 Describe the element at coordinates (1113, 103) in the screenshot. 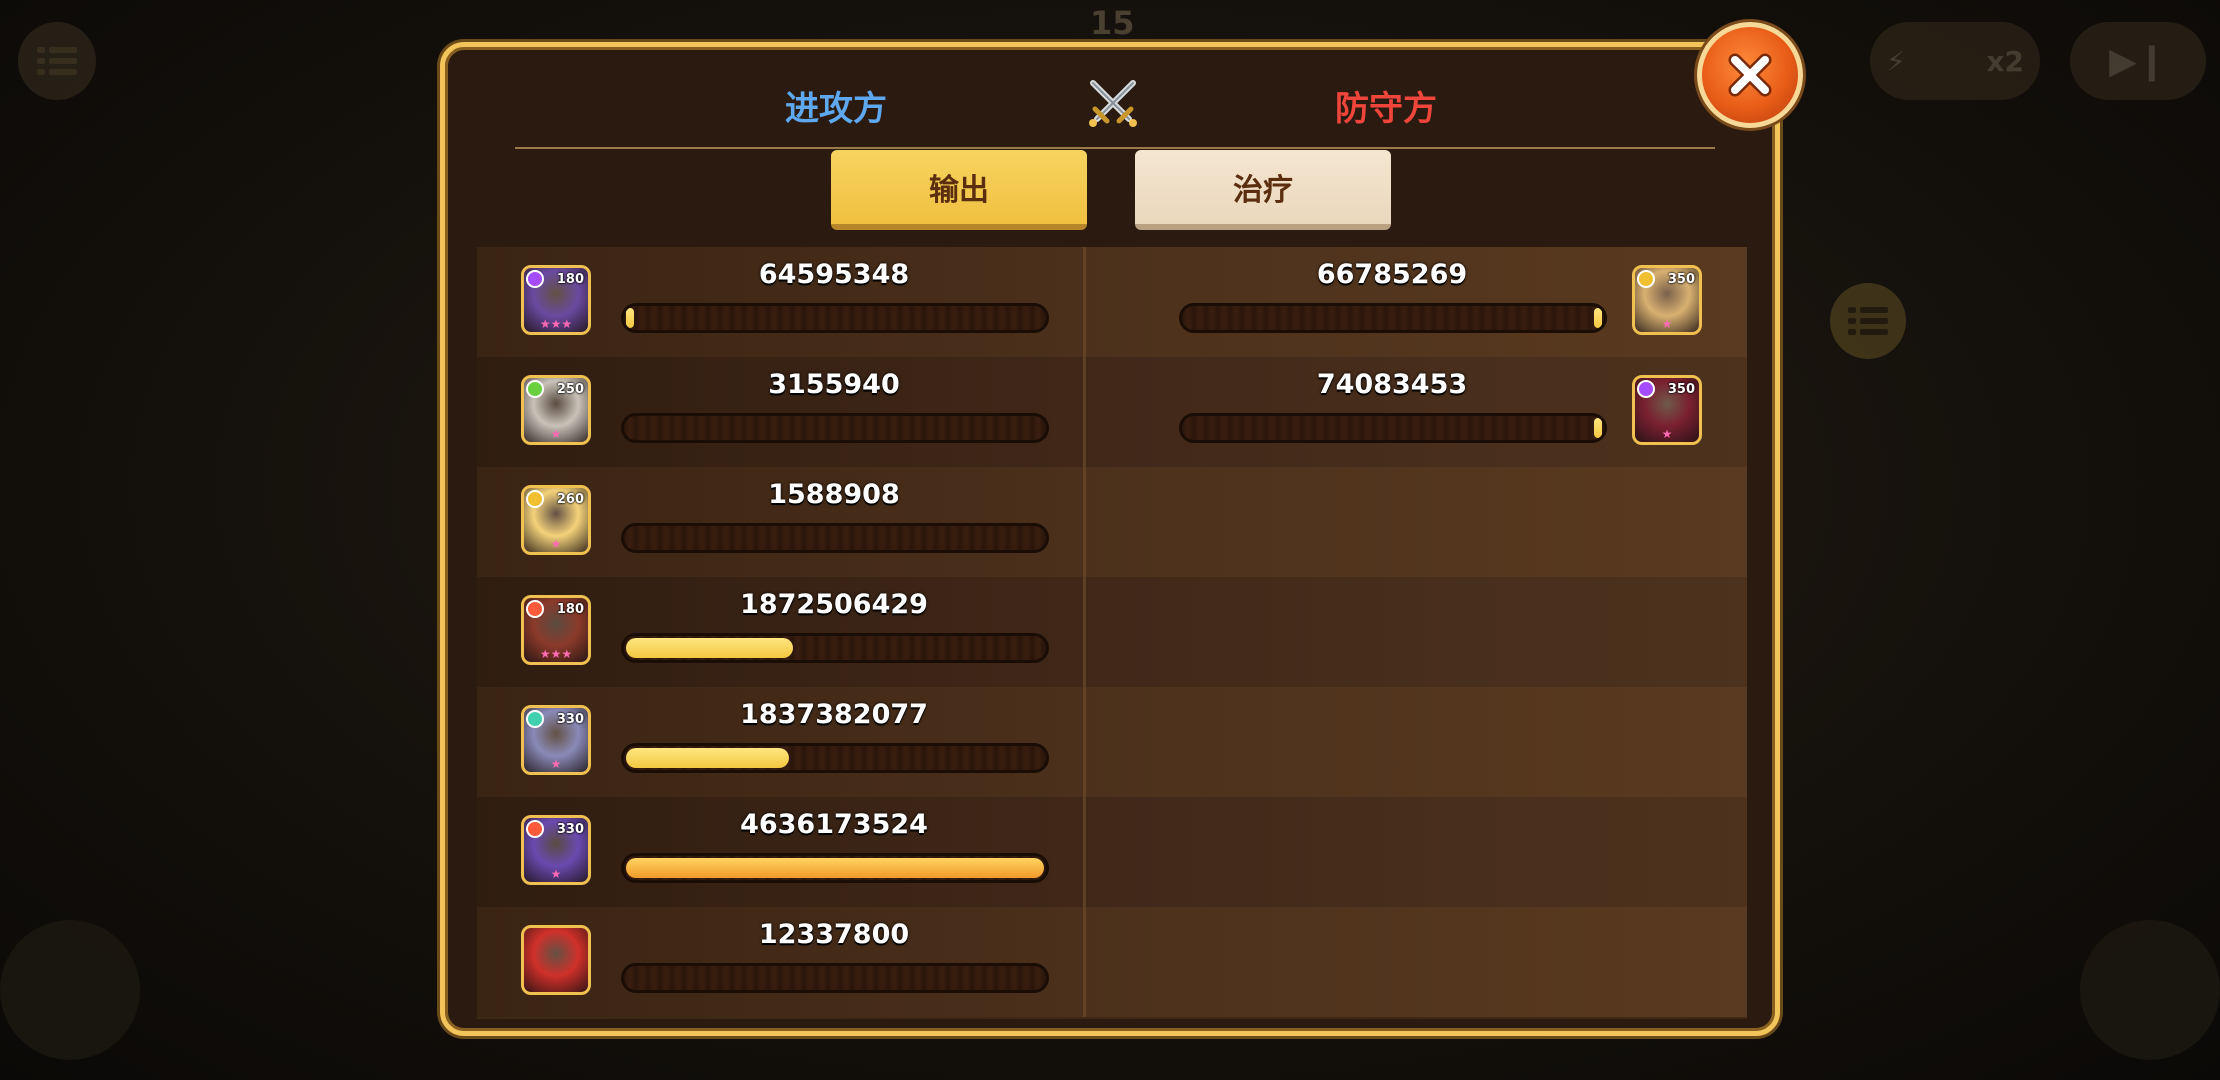

I see `crossed-swords-icon` at that location.